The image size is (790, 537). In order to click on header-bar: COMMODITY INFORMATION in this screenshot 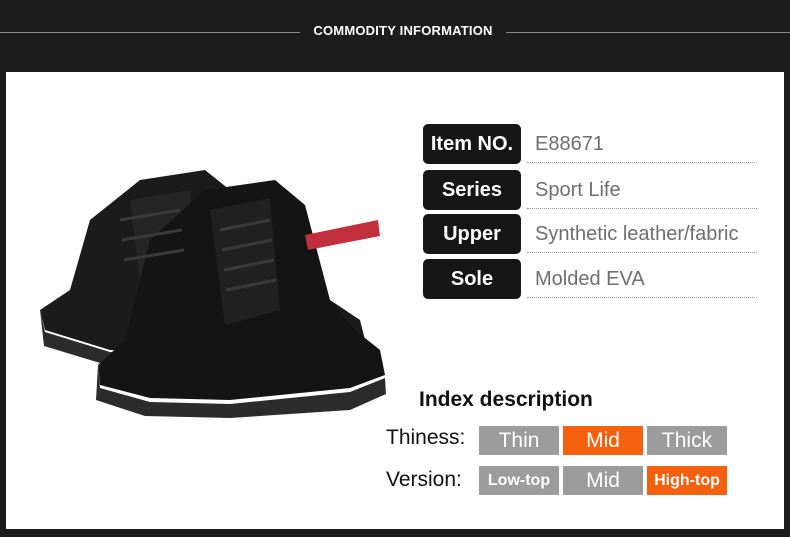, I will do `click(395, 35)`.